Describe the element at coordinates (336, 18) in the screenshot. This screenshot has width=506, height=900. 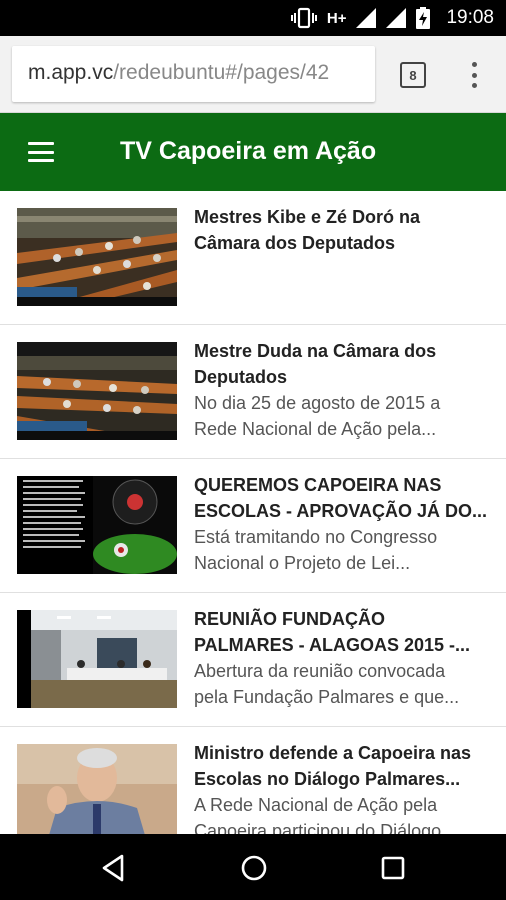
I see `network-type: H+` at that location.